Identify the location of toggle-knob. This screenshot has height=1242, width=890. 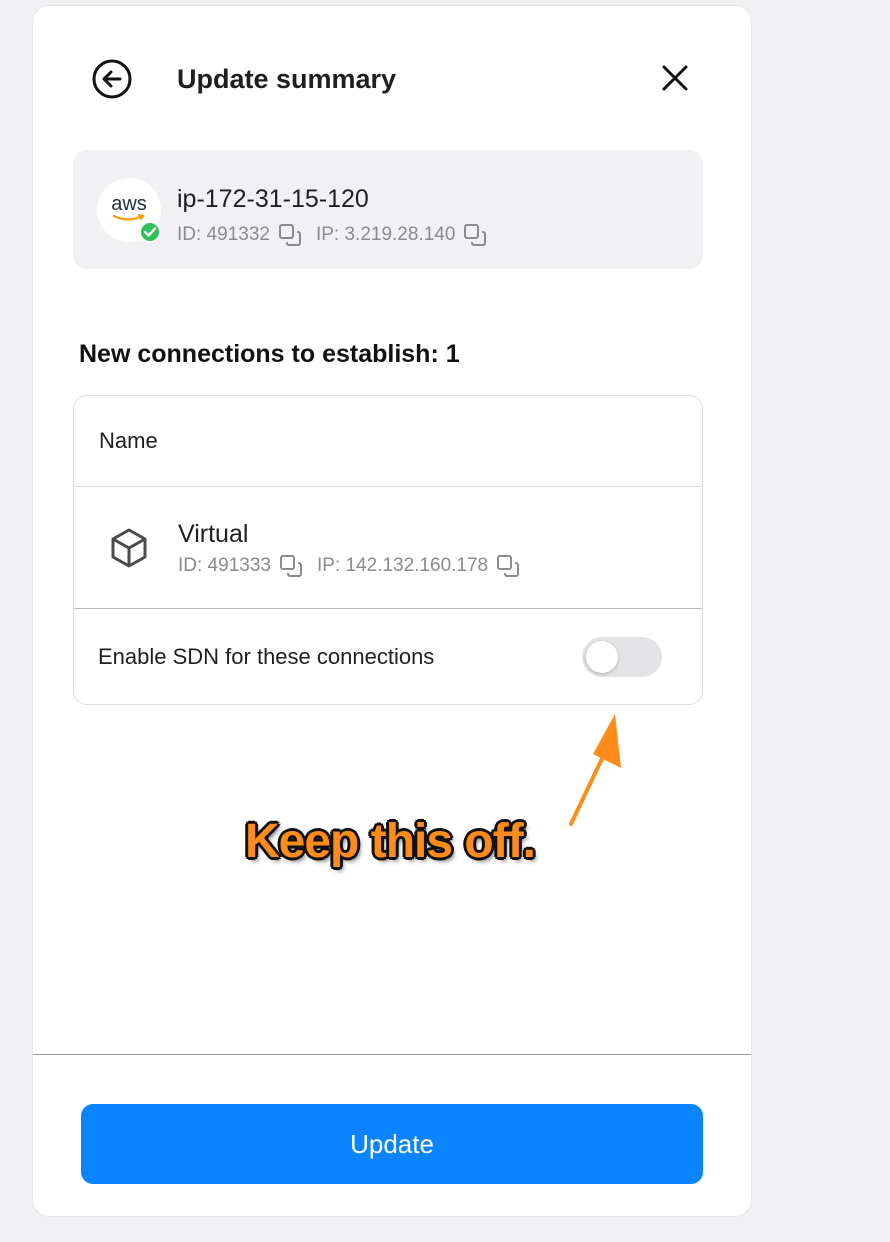
(602, 657).